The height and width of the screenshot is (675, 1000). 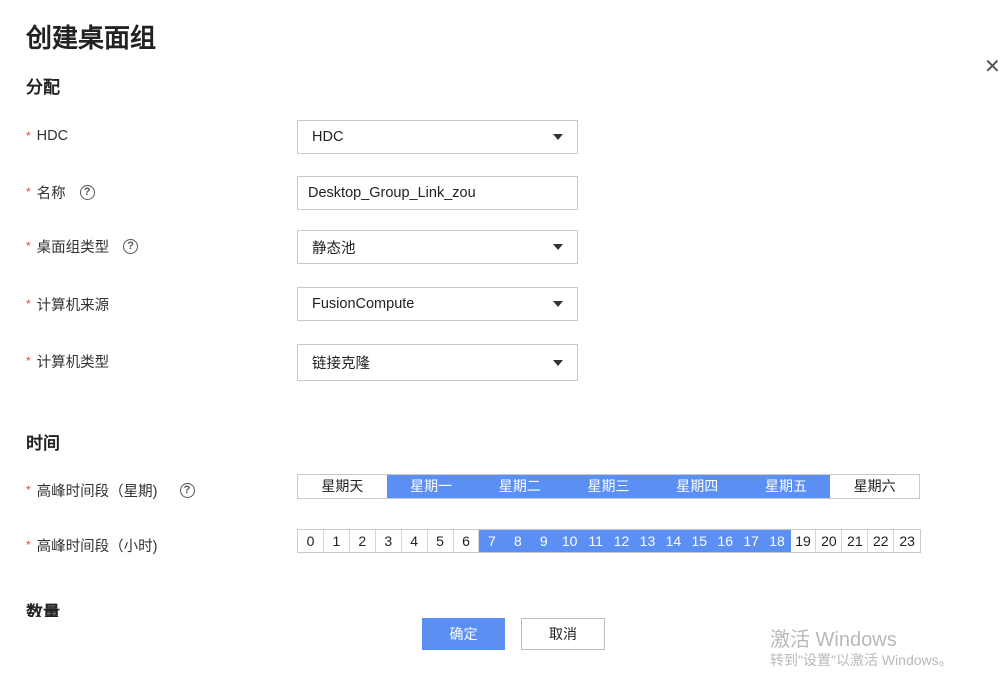 I want to click on peak-hour-option: 4, so click(x=415, y=541).